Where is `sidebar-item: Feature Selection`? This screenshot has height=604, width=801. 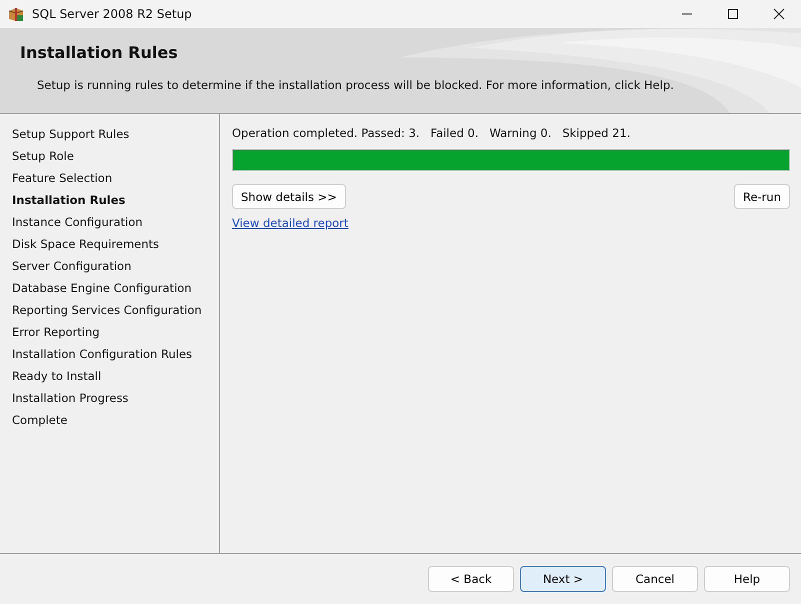
sidebar-item: Feature Selection is located at coordinates (109, 181).